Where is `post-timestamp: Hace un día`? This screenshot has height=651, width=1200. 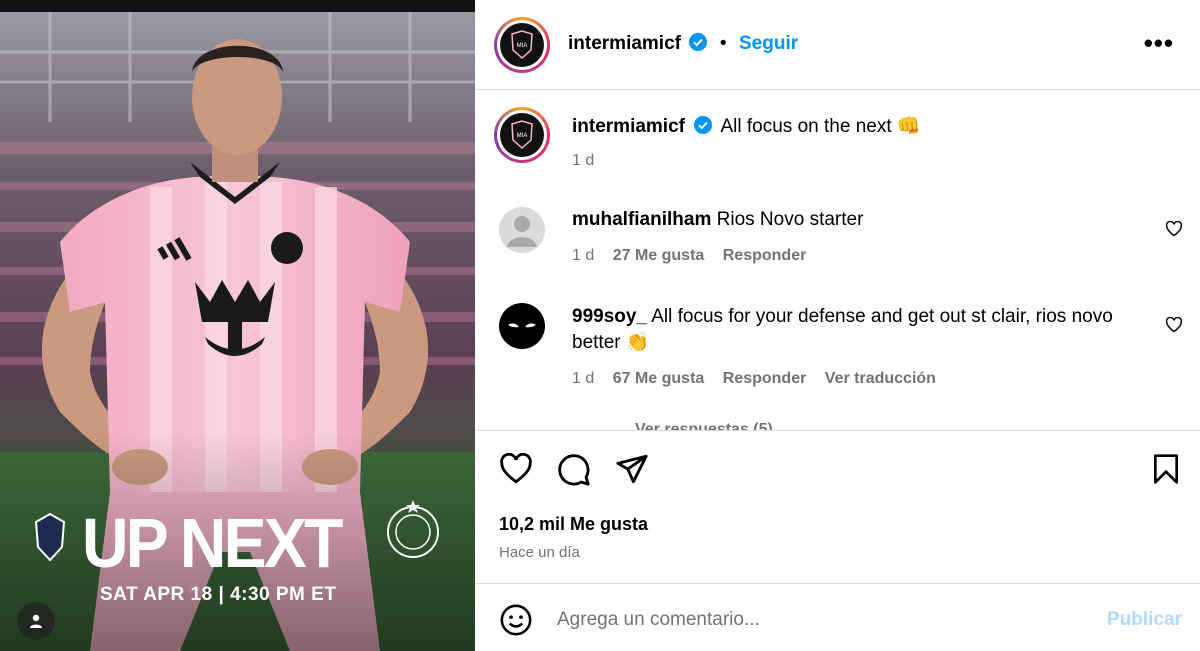
post-timestamp: Hace un día is located at coordinates (539, 552).